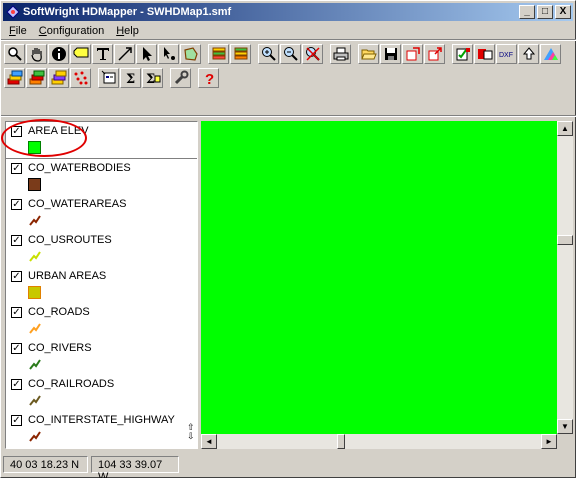 The height and width of the screenshot is (478, 576). What do you see at coordinates (312, 54) in the screenshot?
I see `zoom-full-button` at bounding box center [312, 54].